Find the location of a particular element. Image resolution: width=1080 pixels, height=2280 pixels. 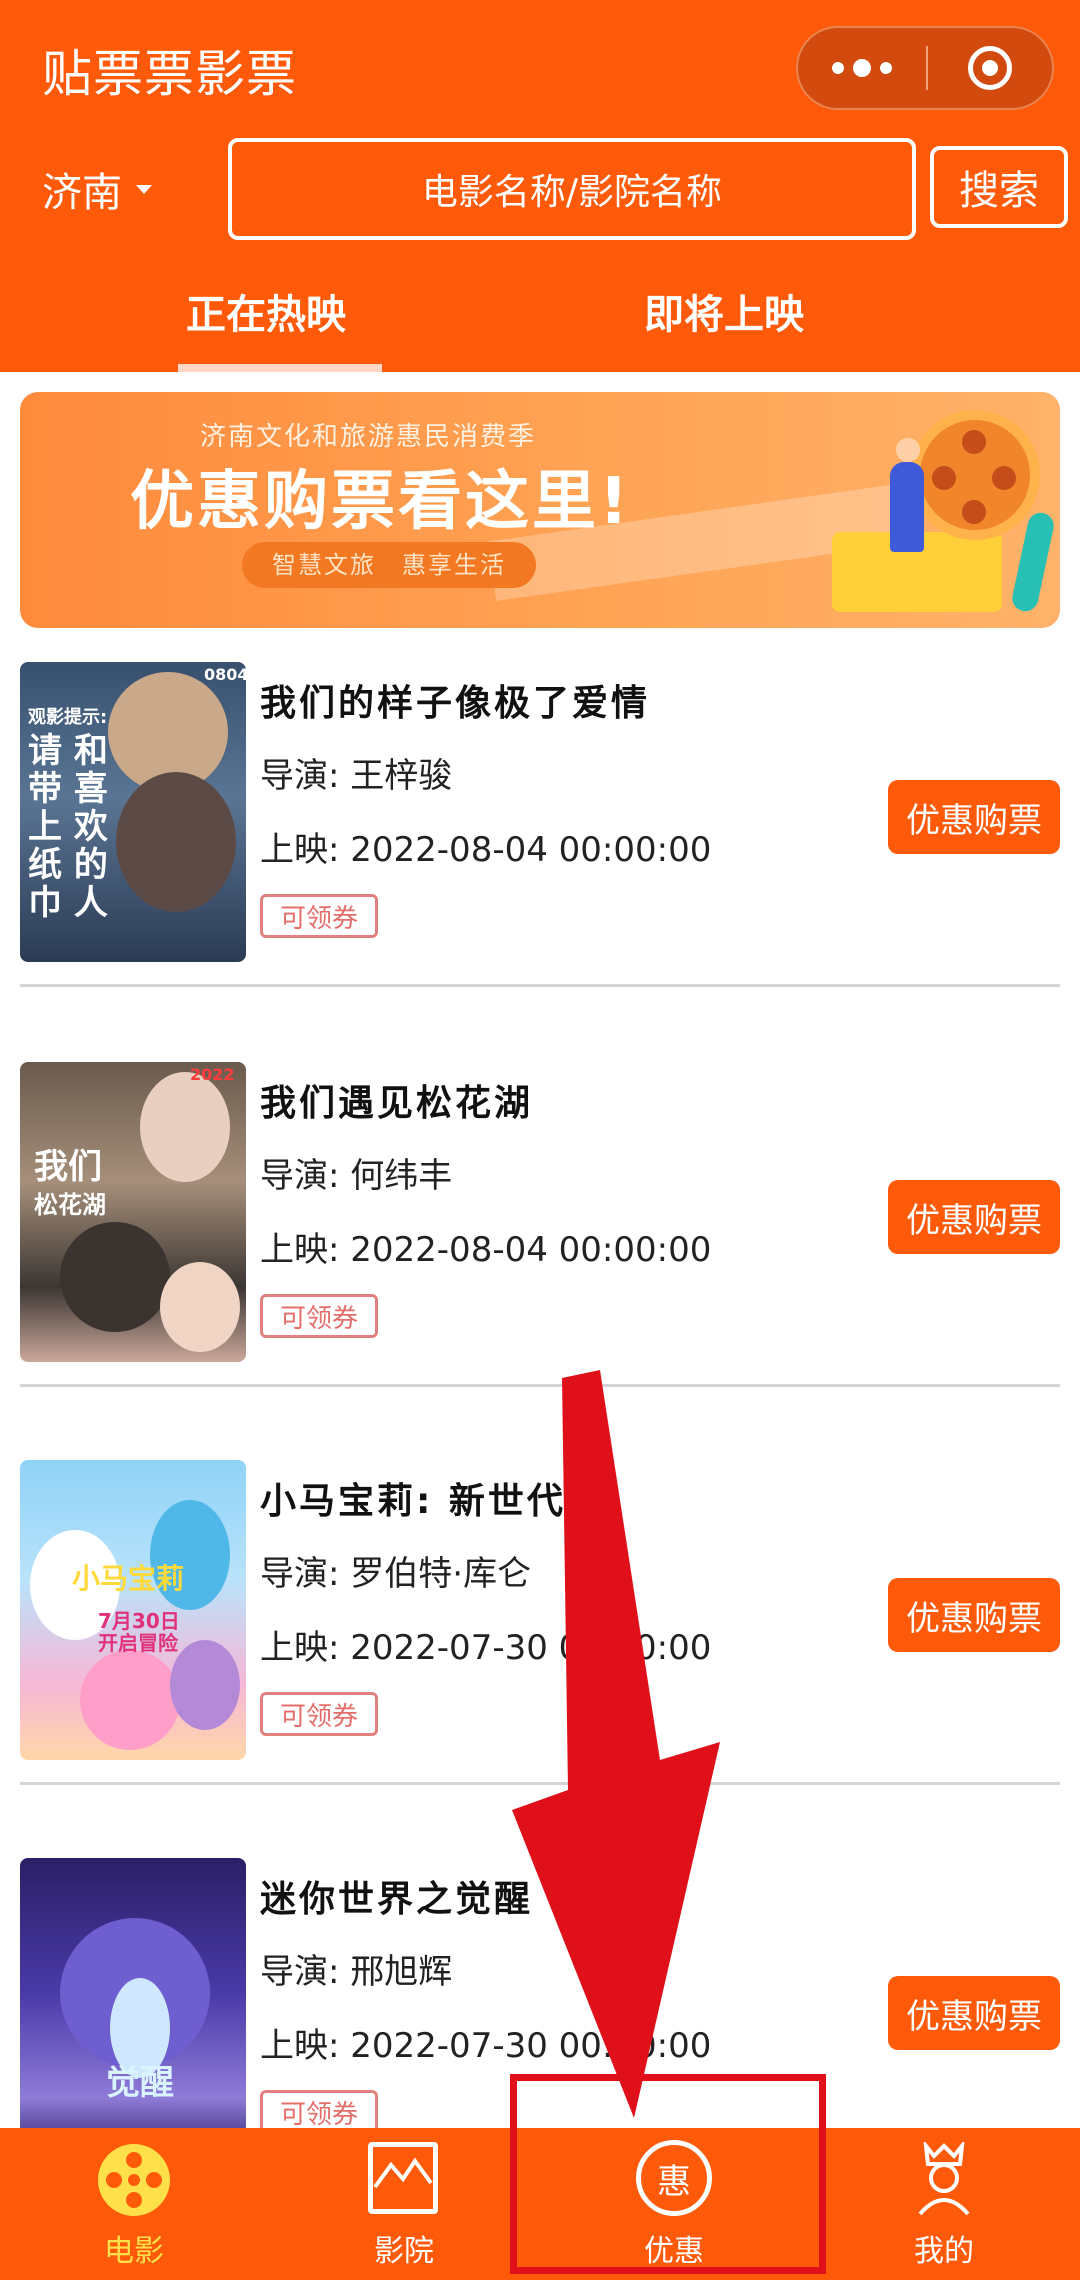

promo-banner: 济南文化和旅游惠民消费季 优惠购票看这里! 智慧文旅 惠享生活 is located at coordinates (540, 510).